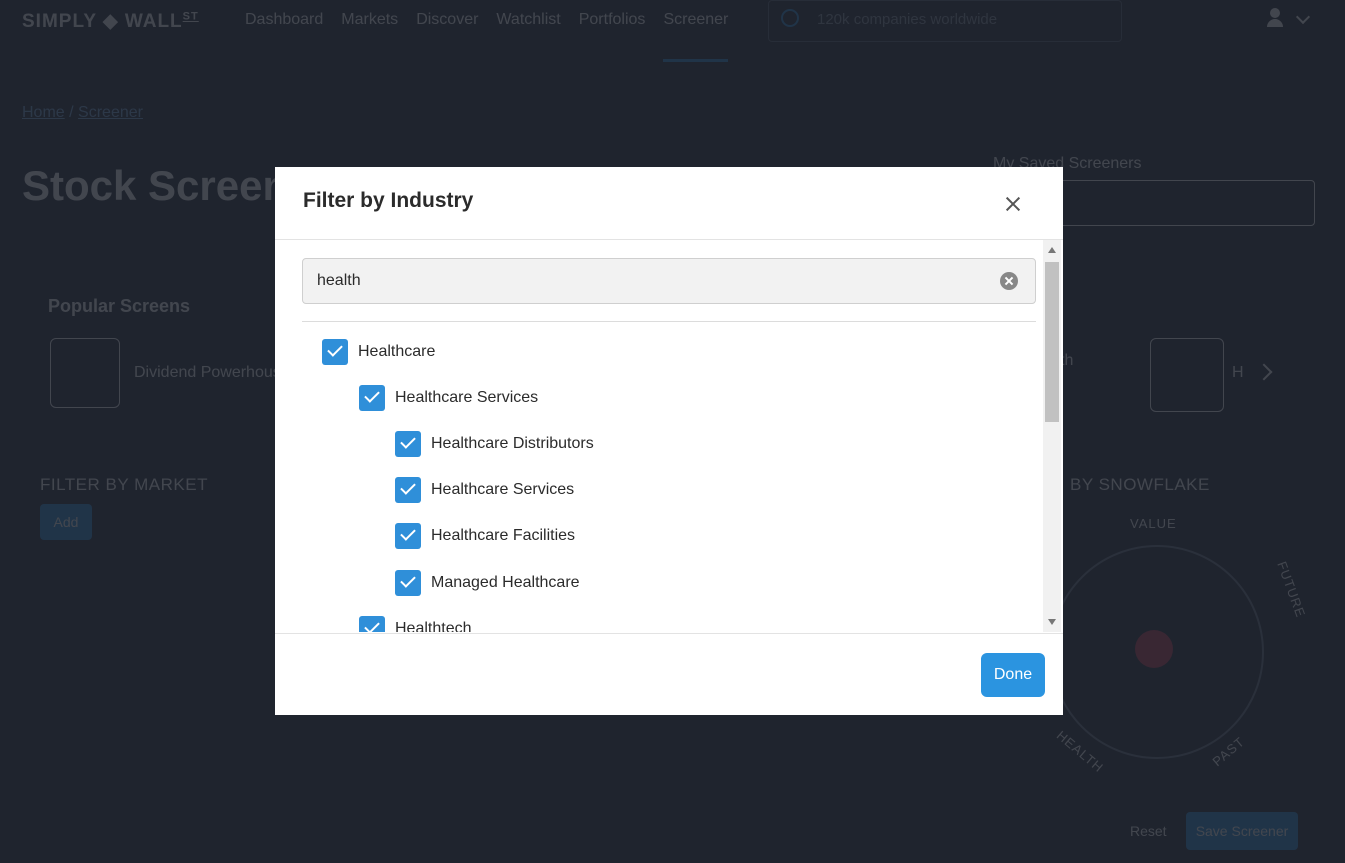 This screenshot has width=1345, height=863. I want to click on industry-label: Managed Healthcare, so click(505, 582).